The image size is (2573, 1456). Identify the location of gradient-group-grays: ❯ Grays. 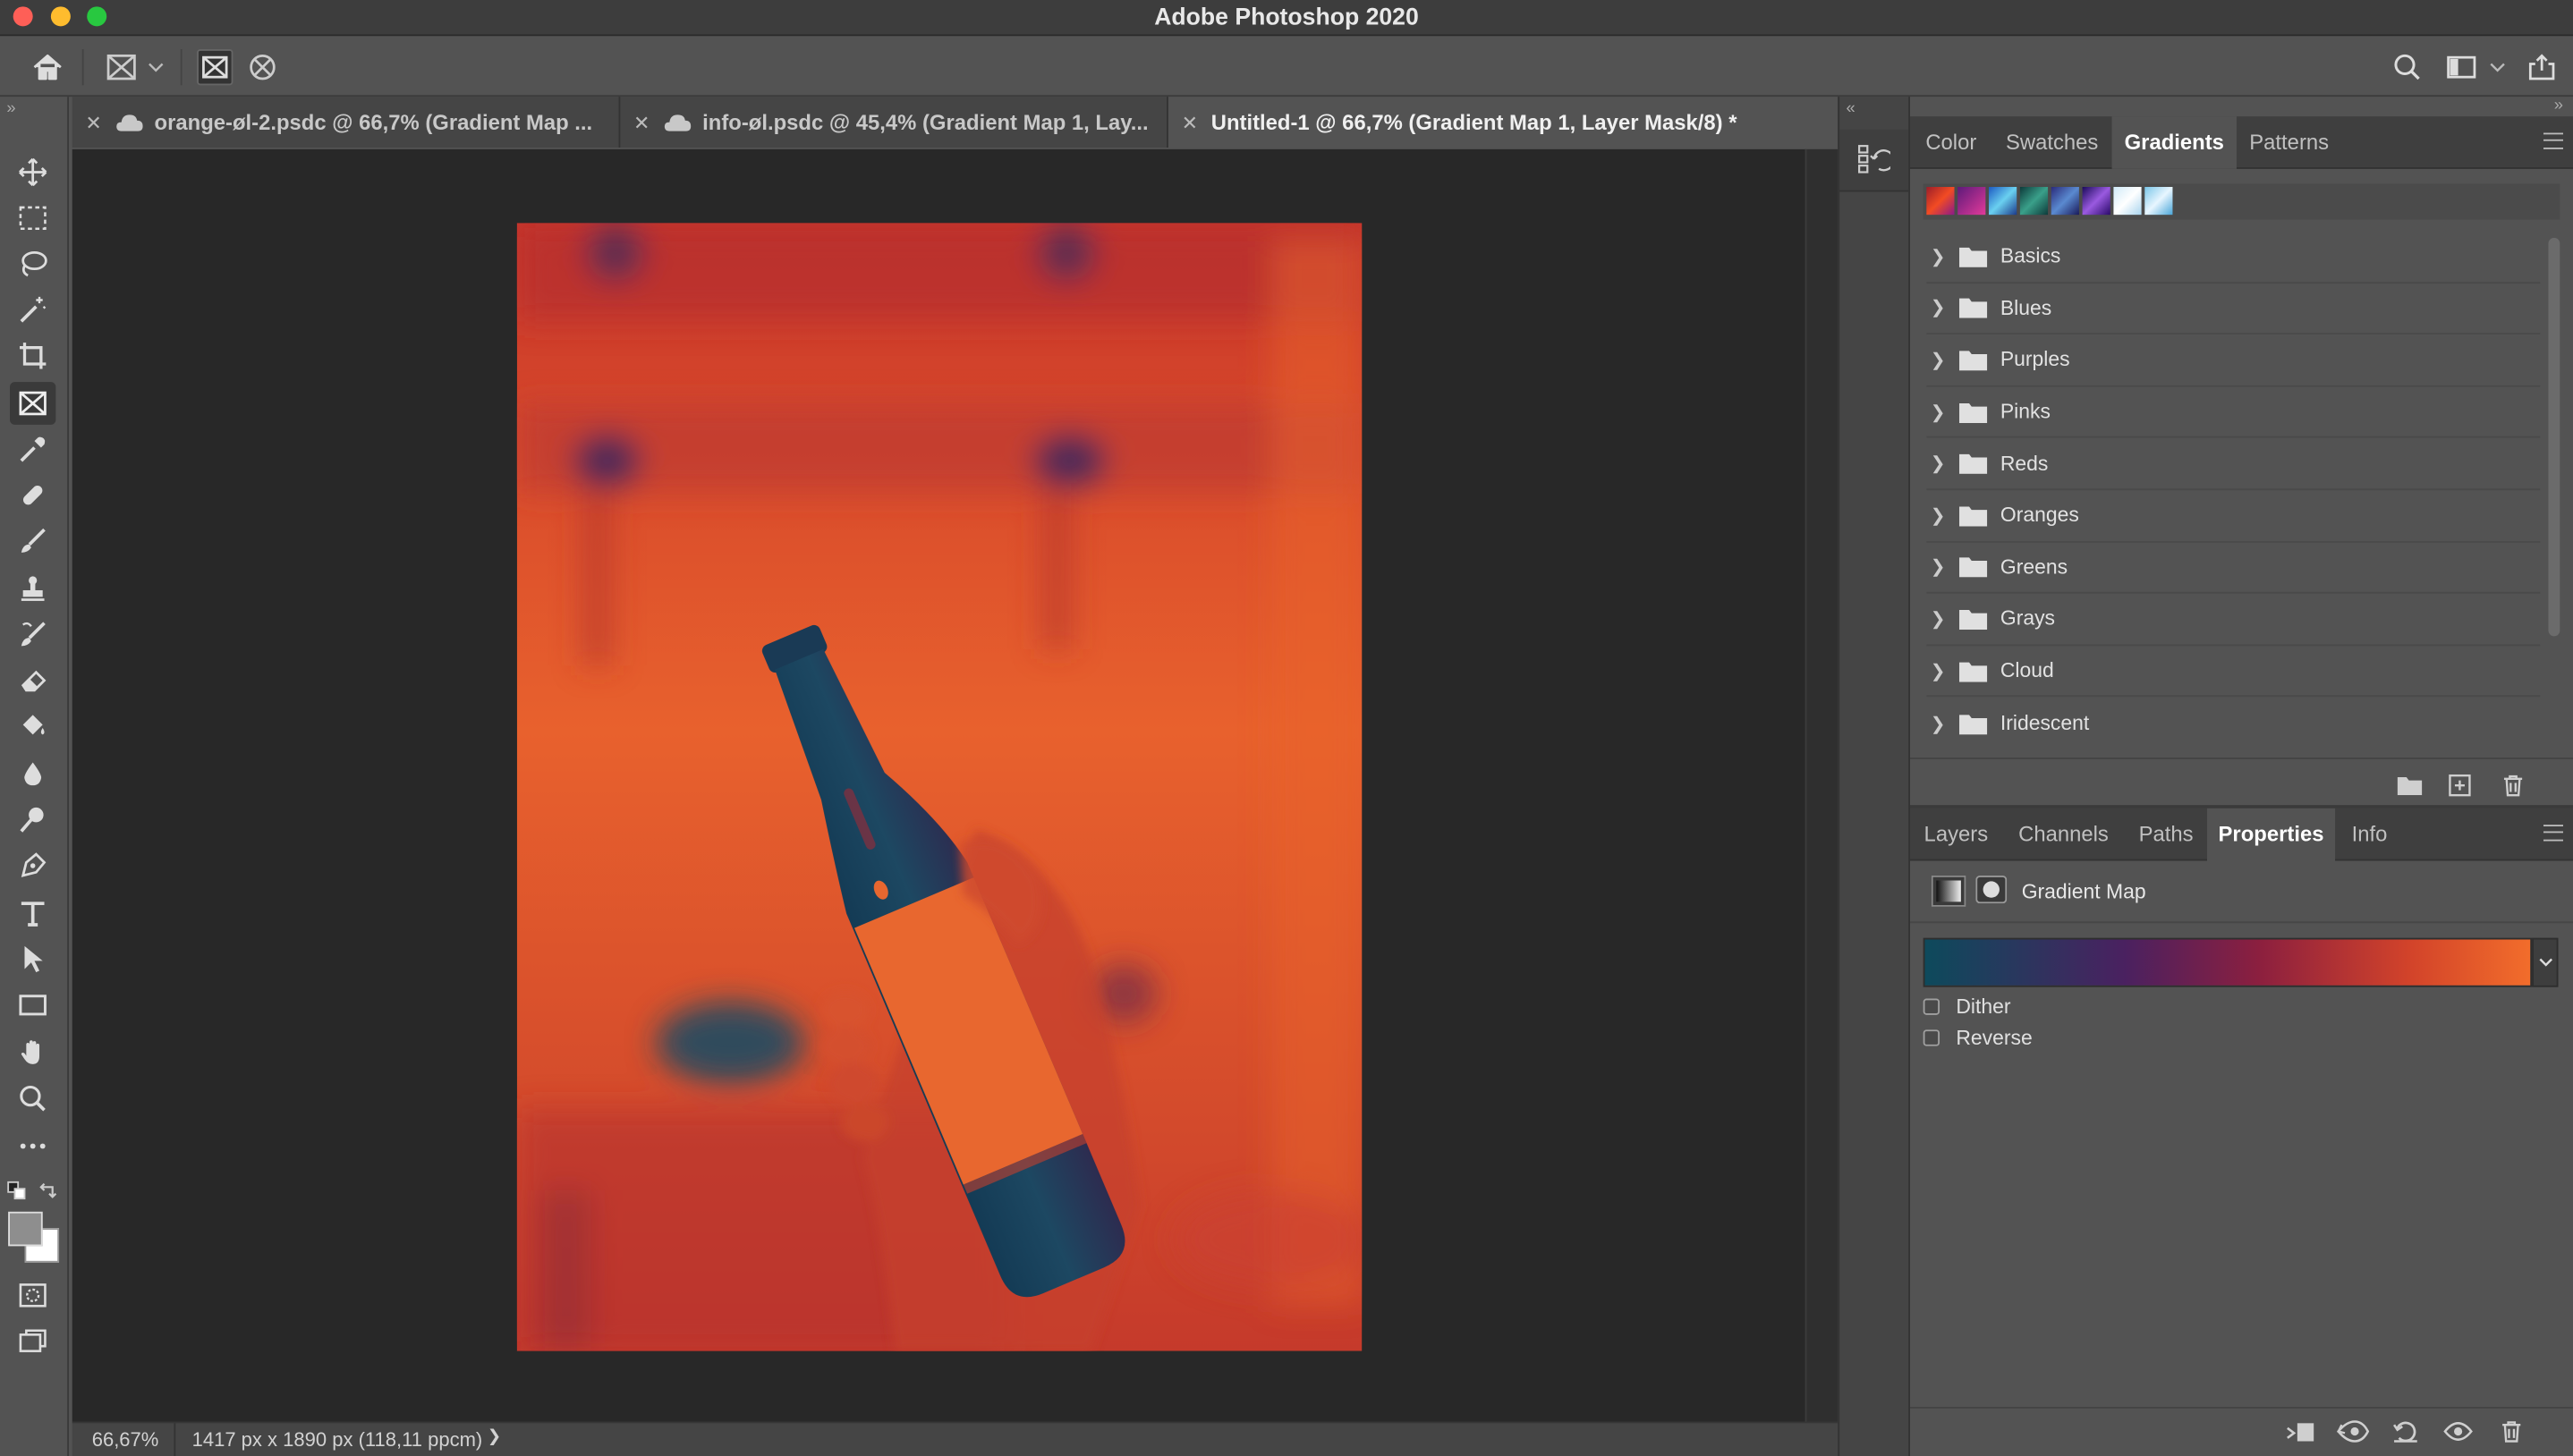
(2233, 620).